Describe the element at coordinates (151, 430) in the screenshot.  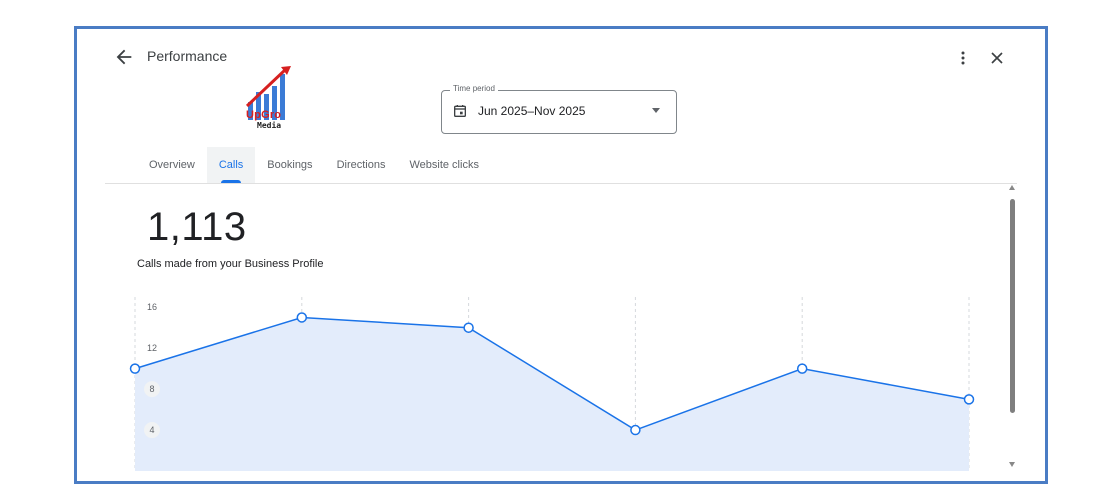
I see `y-tick-label: 4` at that location.